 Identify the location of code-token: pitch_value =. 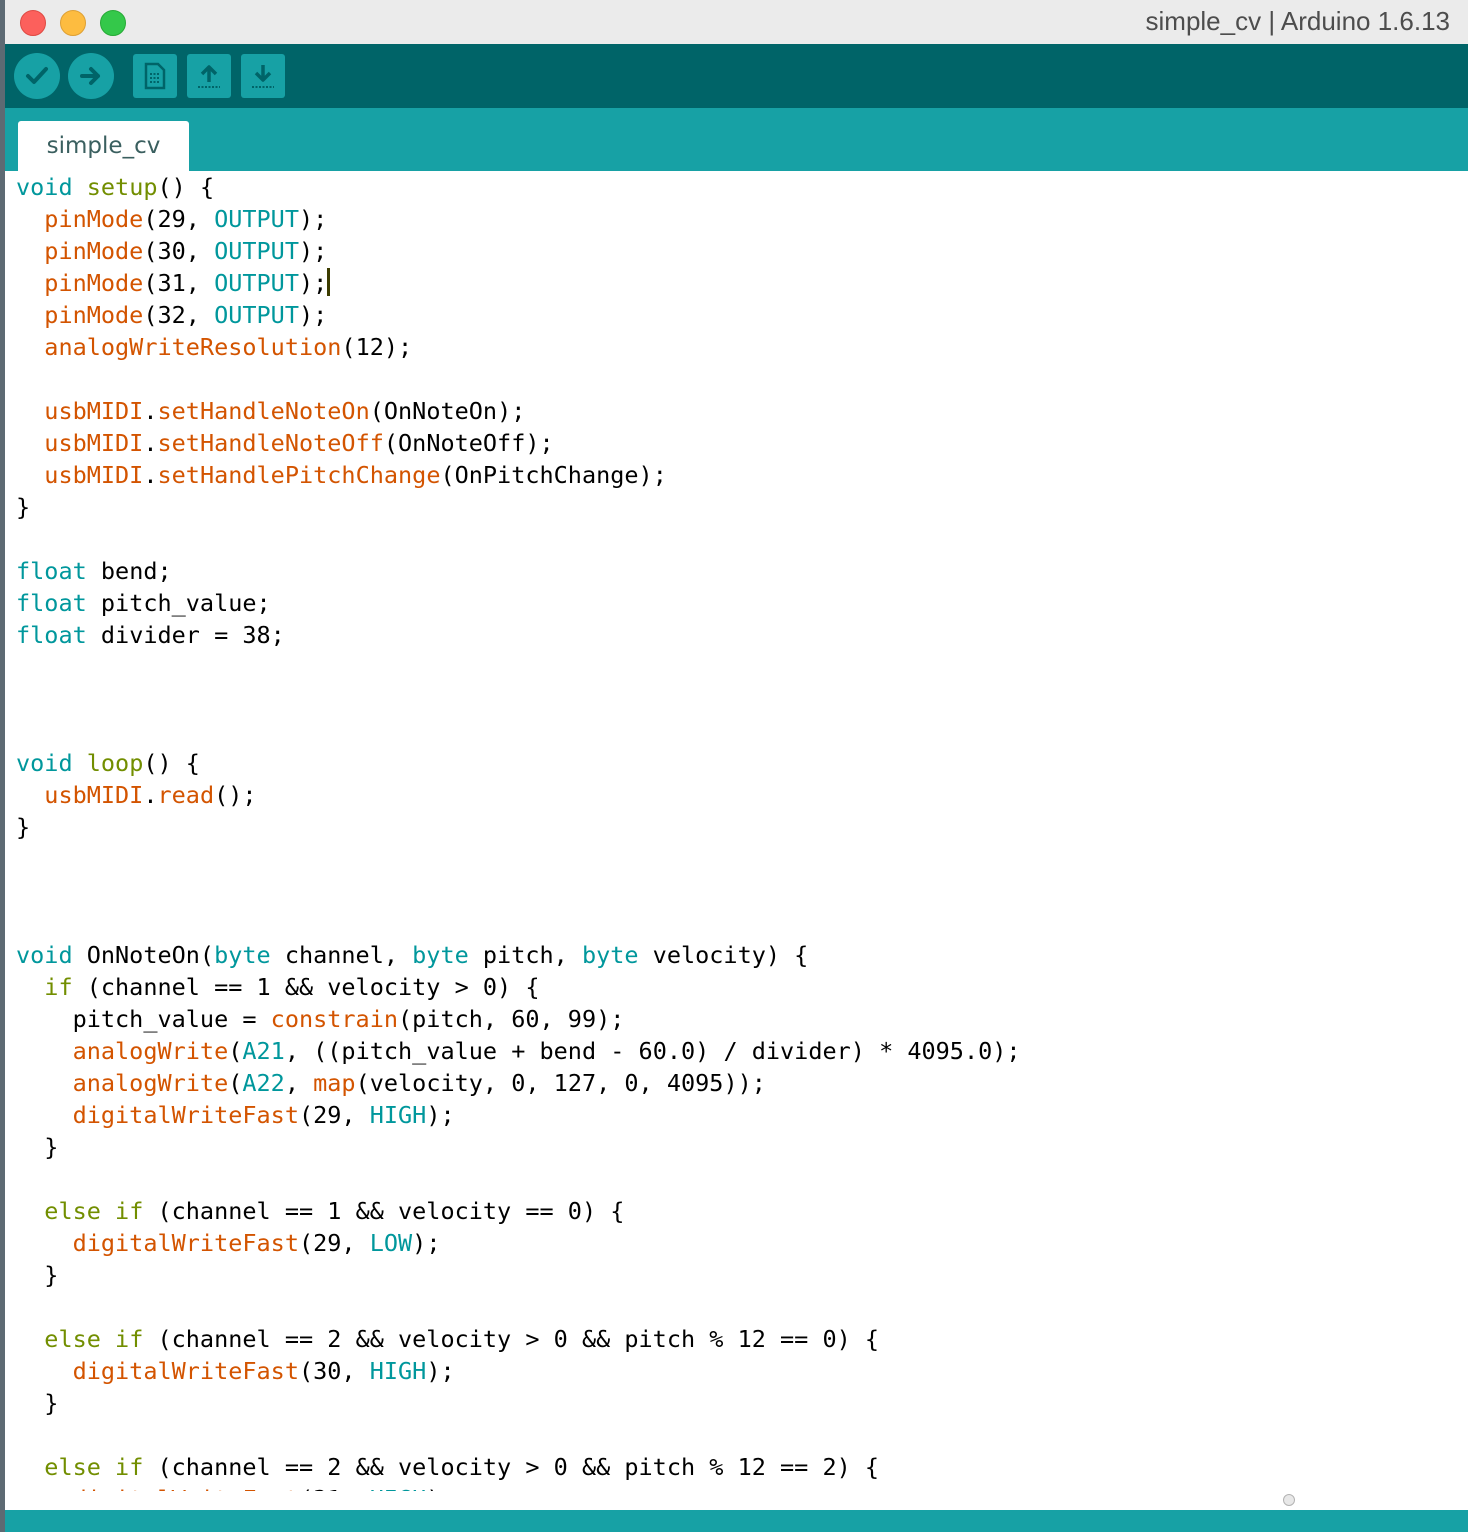
(143, 1019).